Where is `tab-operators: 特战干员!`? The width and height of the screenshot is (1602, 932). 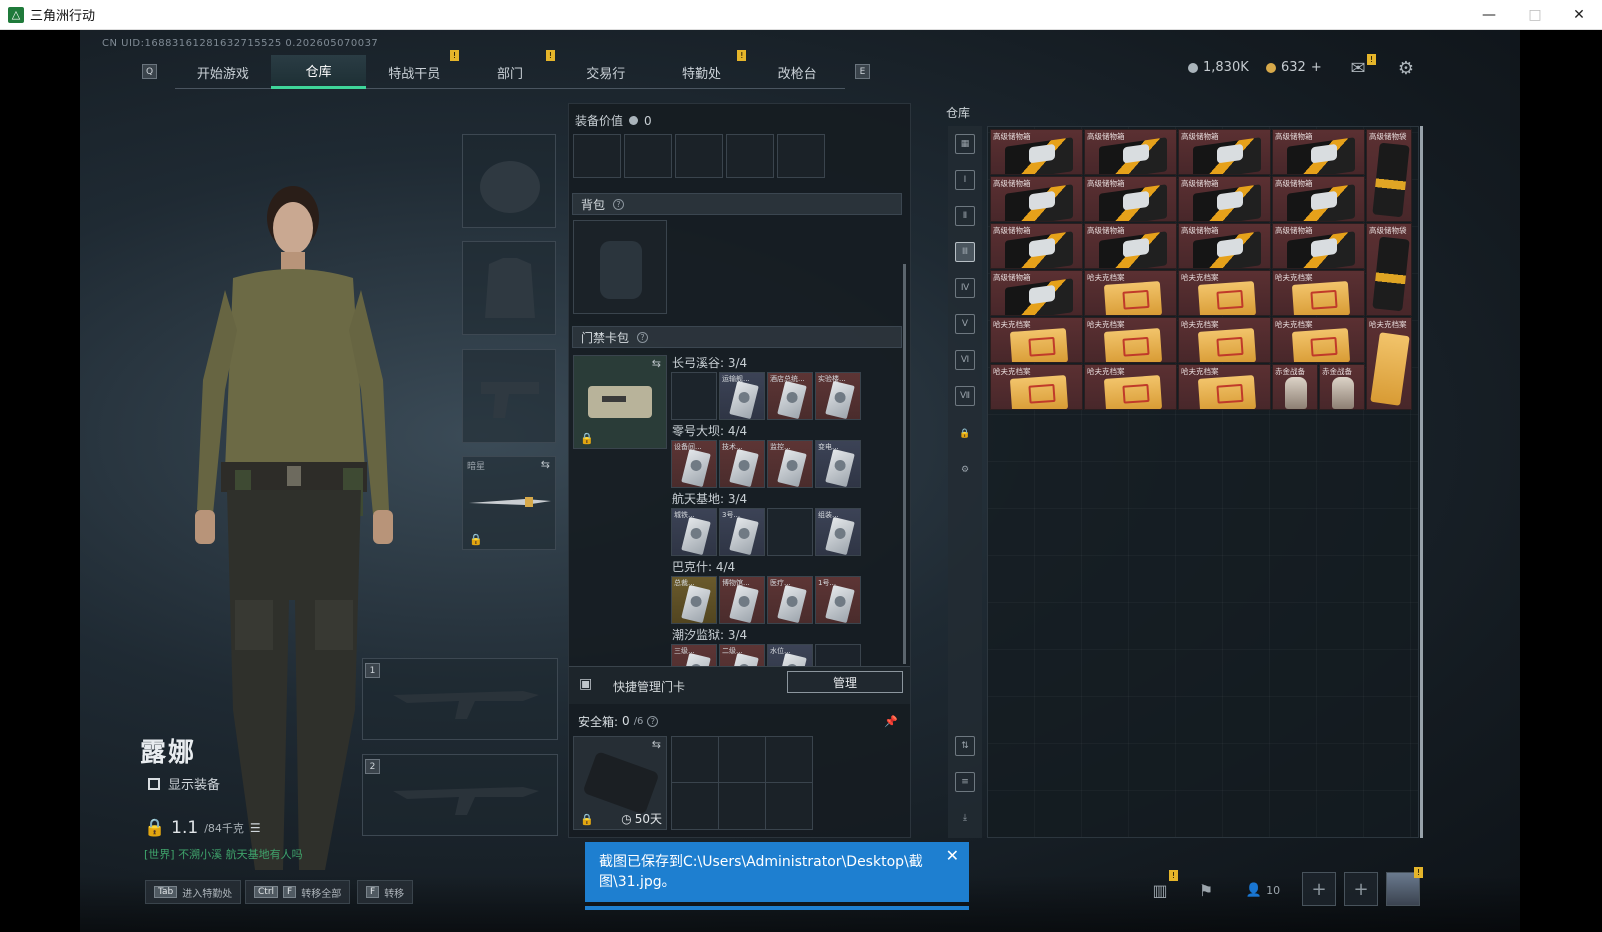 tab-operators: 特战干员! is located at coordinates (414, 69).